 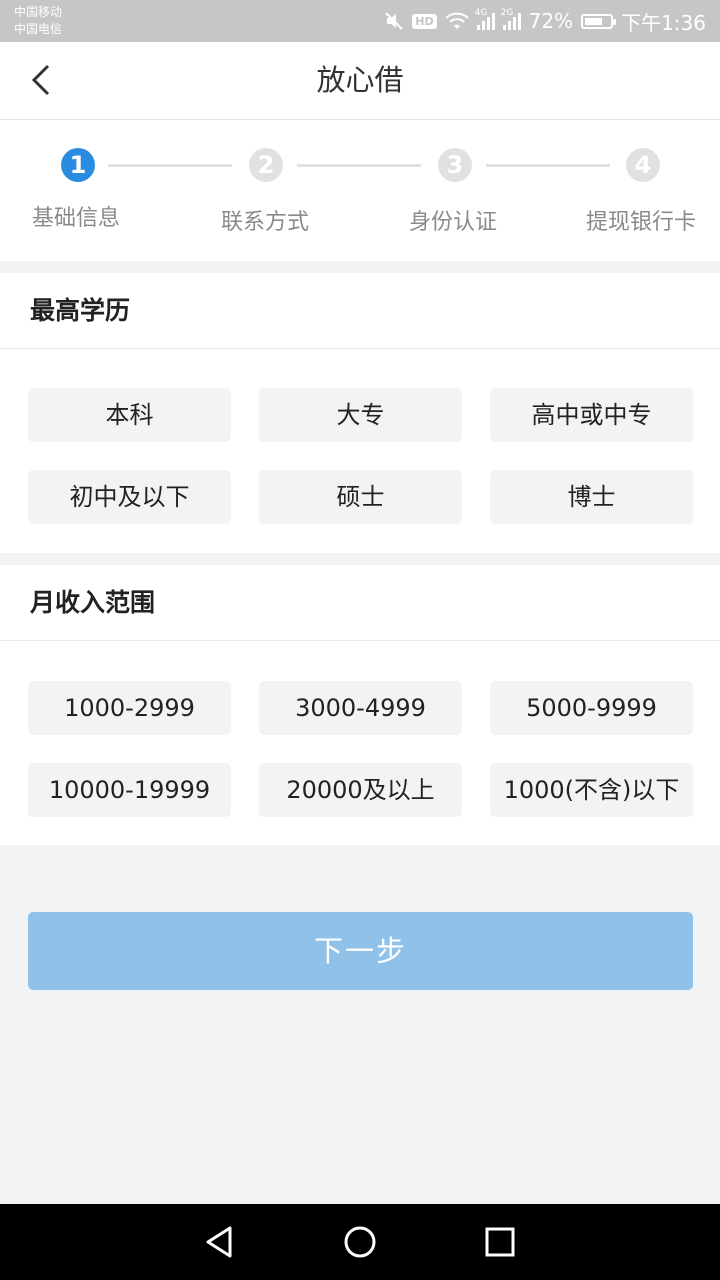 I want to click on step-4-label: 提现银行卡, so click(x=641, y=222).